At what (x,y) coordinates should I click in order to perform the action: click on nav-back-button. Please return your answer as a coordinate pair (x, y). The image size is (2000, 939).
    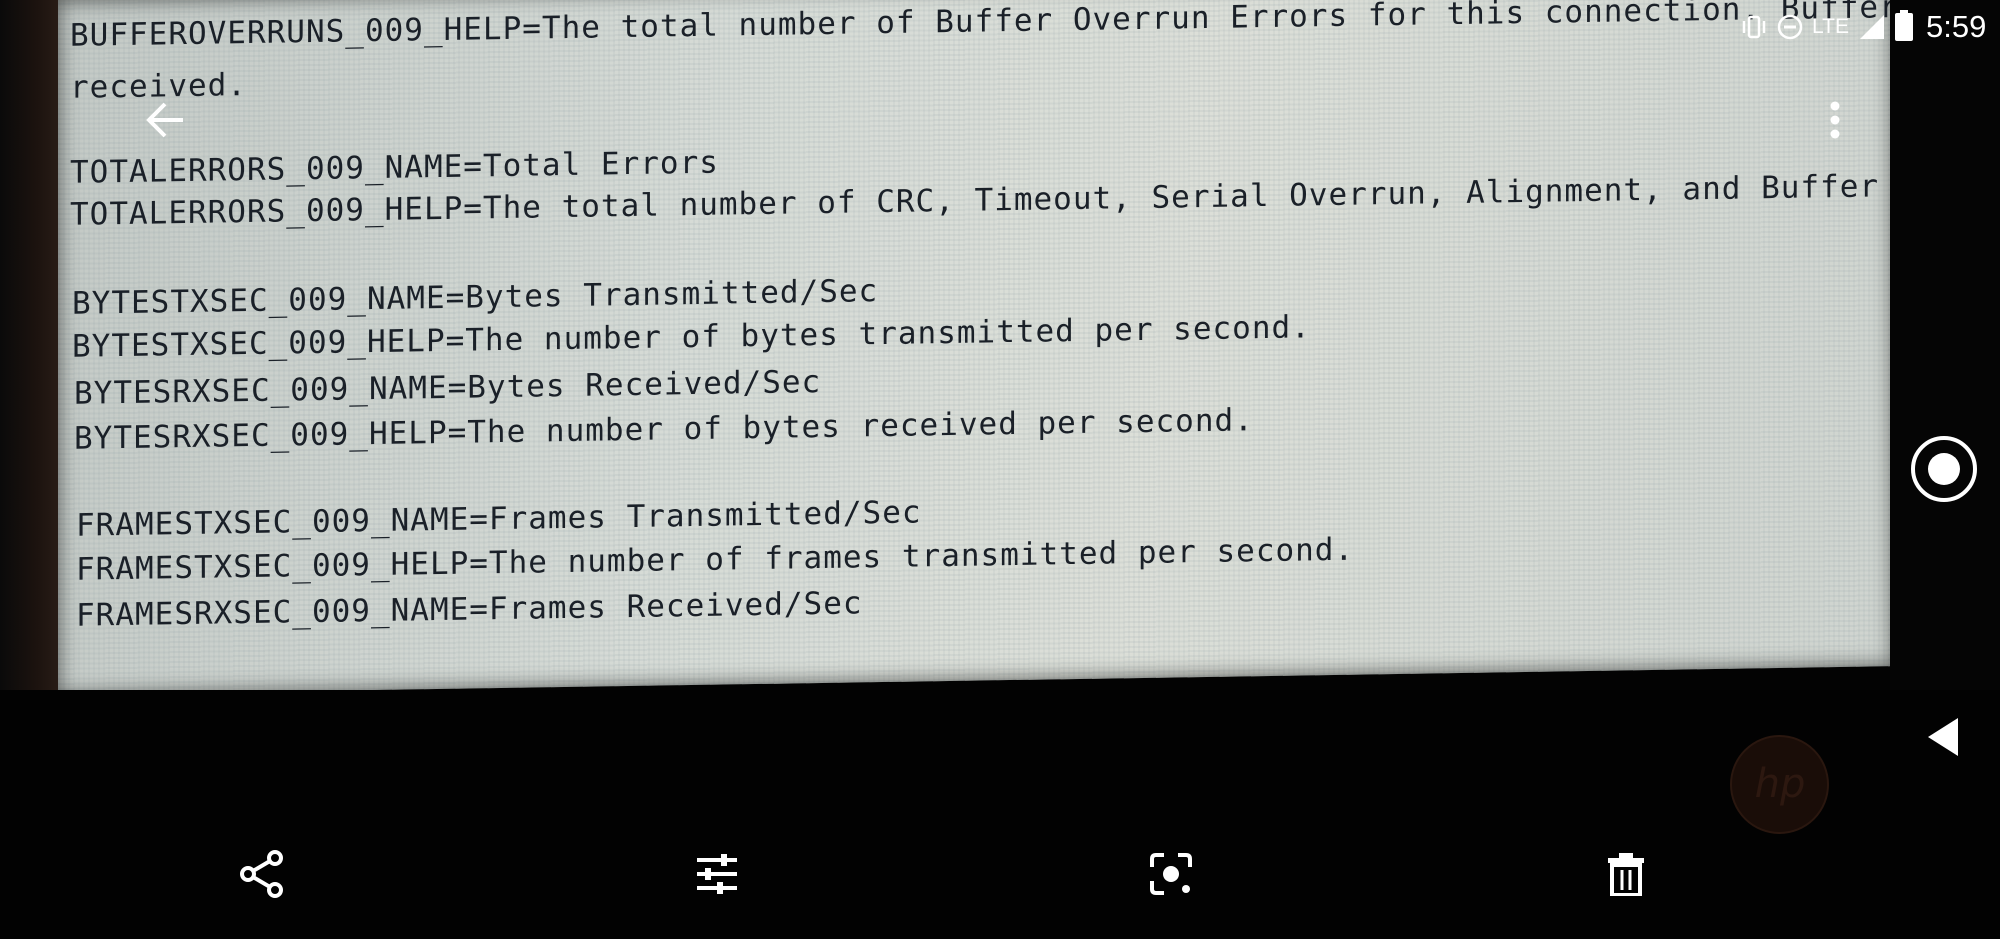
    Looking at the image, I should click on (1944, 737).